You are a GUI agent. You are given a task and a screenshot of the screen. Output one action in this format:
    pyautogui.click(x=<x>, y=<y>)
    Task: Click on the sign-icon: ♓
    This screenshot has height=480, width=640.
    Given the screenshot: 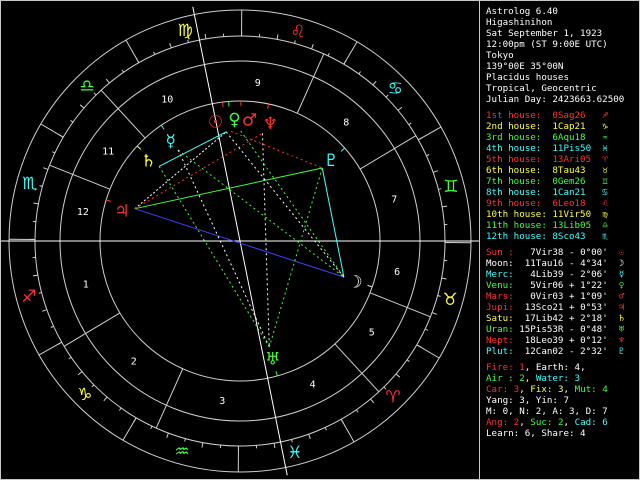 What is the action you would take?
    pyautogui.click(x=605, y=148)
    